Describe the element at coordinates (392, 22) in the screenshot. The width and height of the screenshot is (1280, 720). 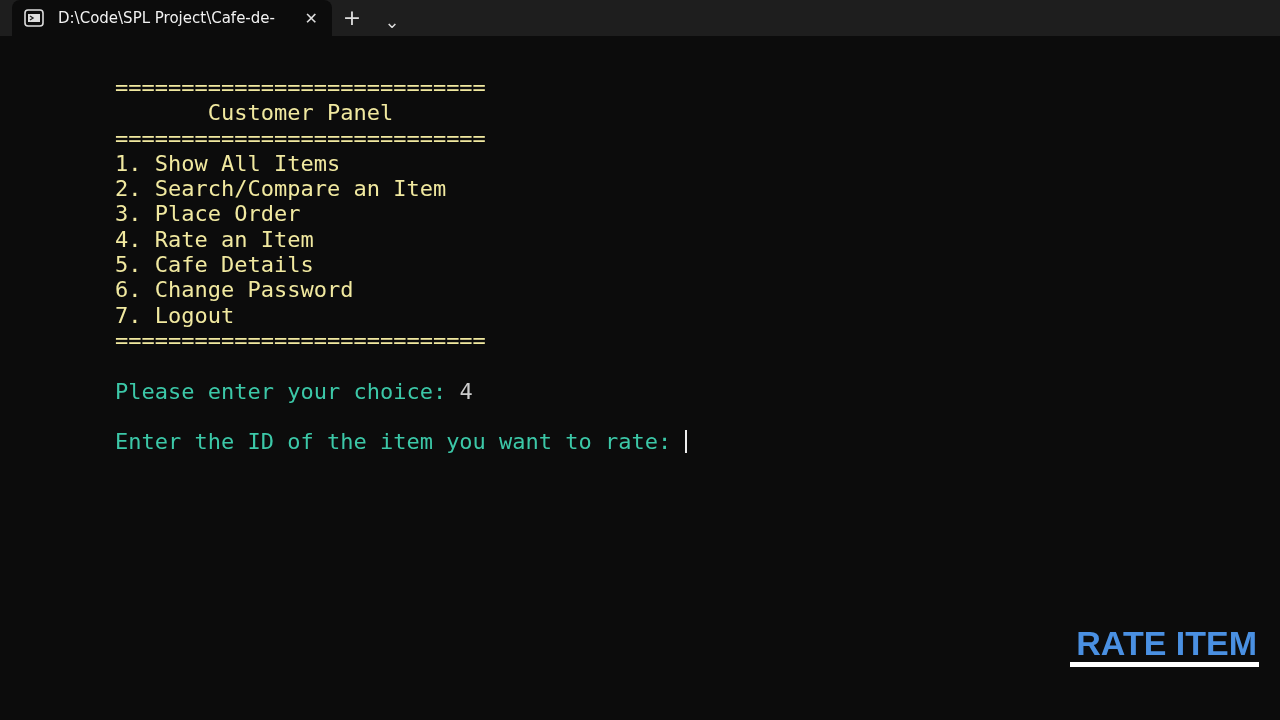
I see `dropdown-button: ⌄` at that location.